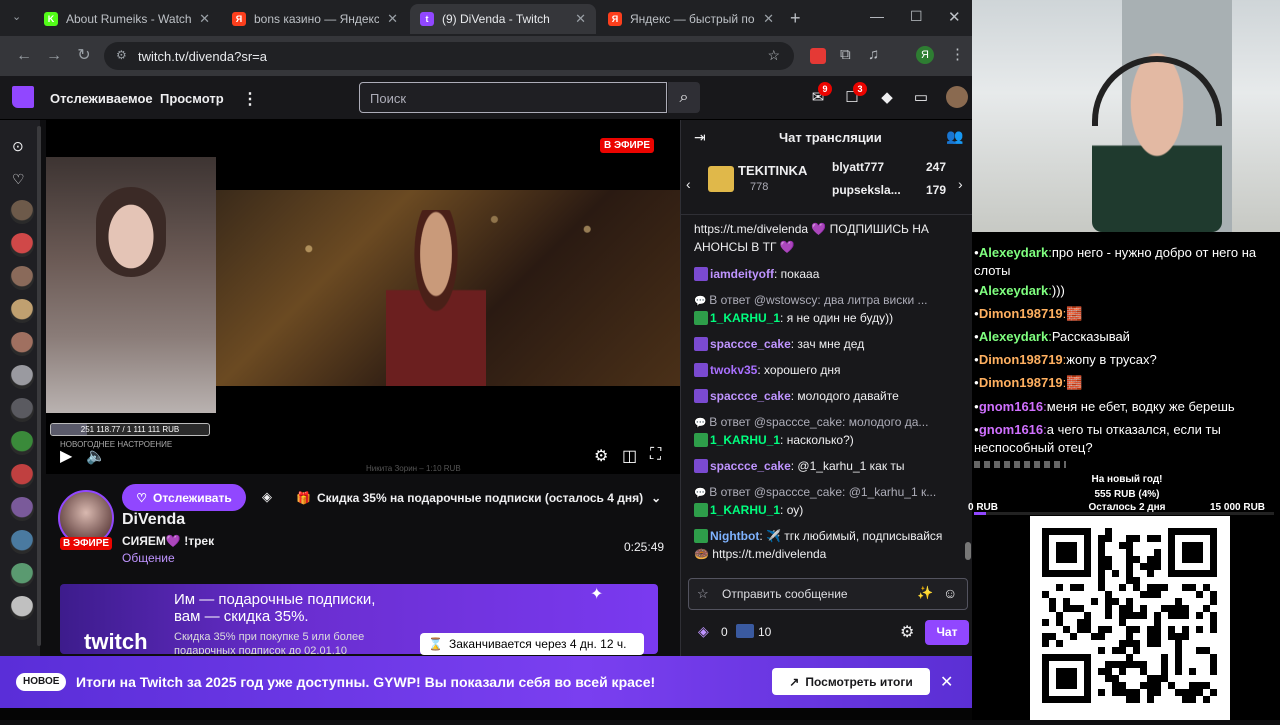 The height and width of the screenshot is (725, 1280). What do you see at coordinates (141, 497) in the screenshot?
I see `heart-icon: ♡` at bounding box center [141, 497].